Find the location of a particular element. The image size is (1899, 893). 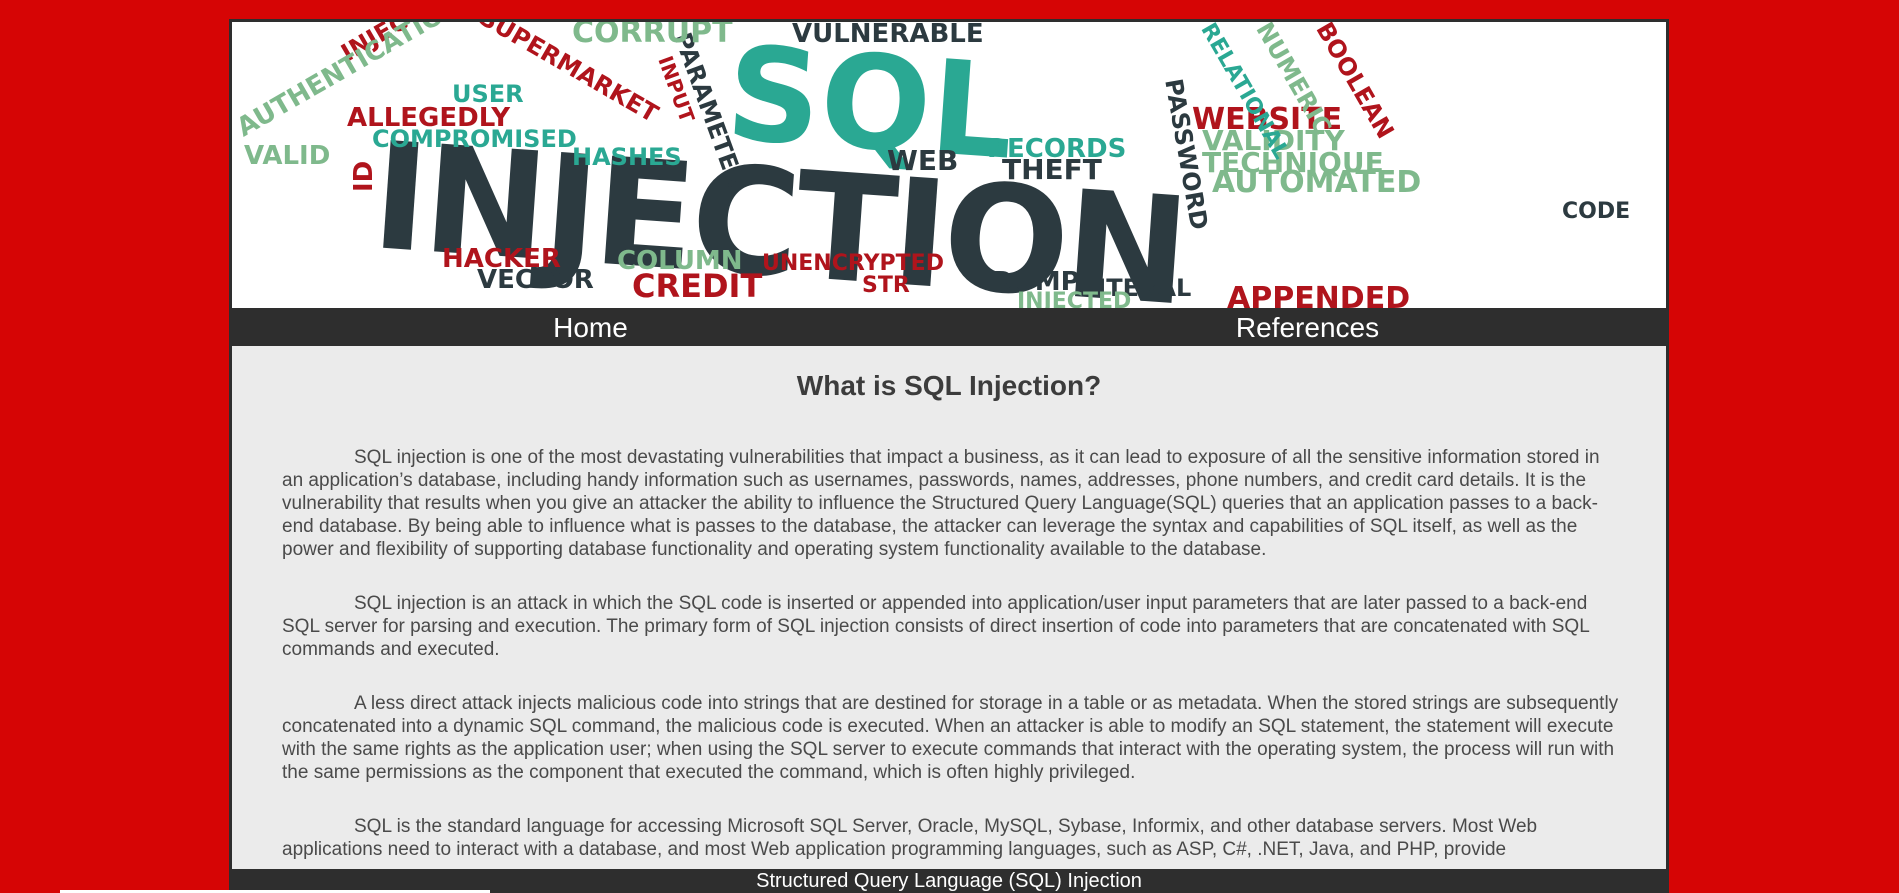

banner-word: WEB is located at coordinates (922, 160).